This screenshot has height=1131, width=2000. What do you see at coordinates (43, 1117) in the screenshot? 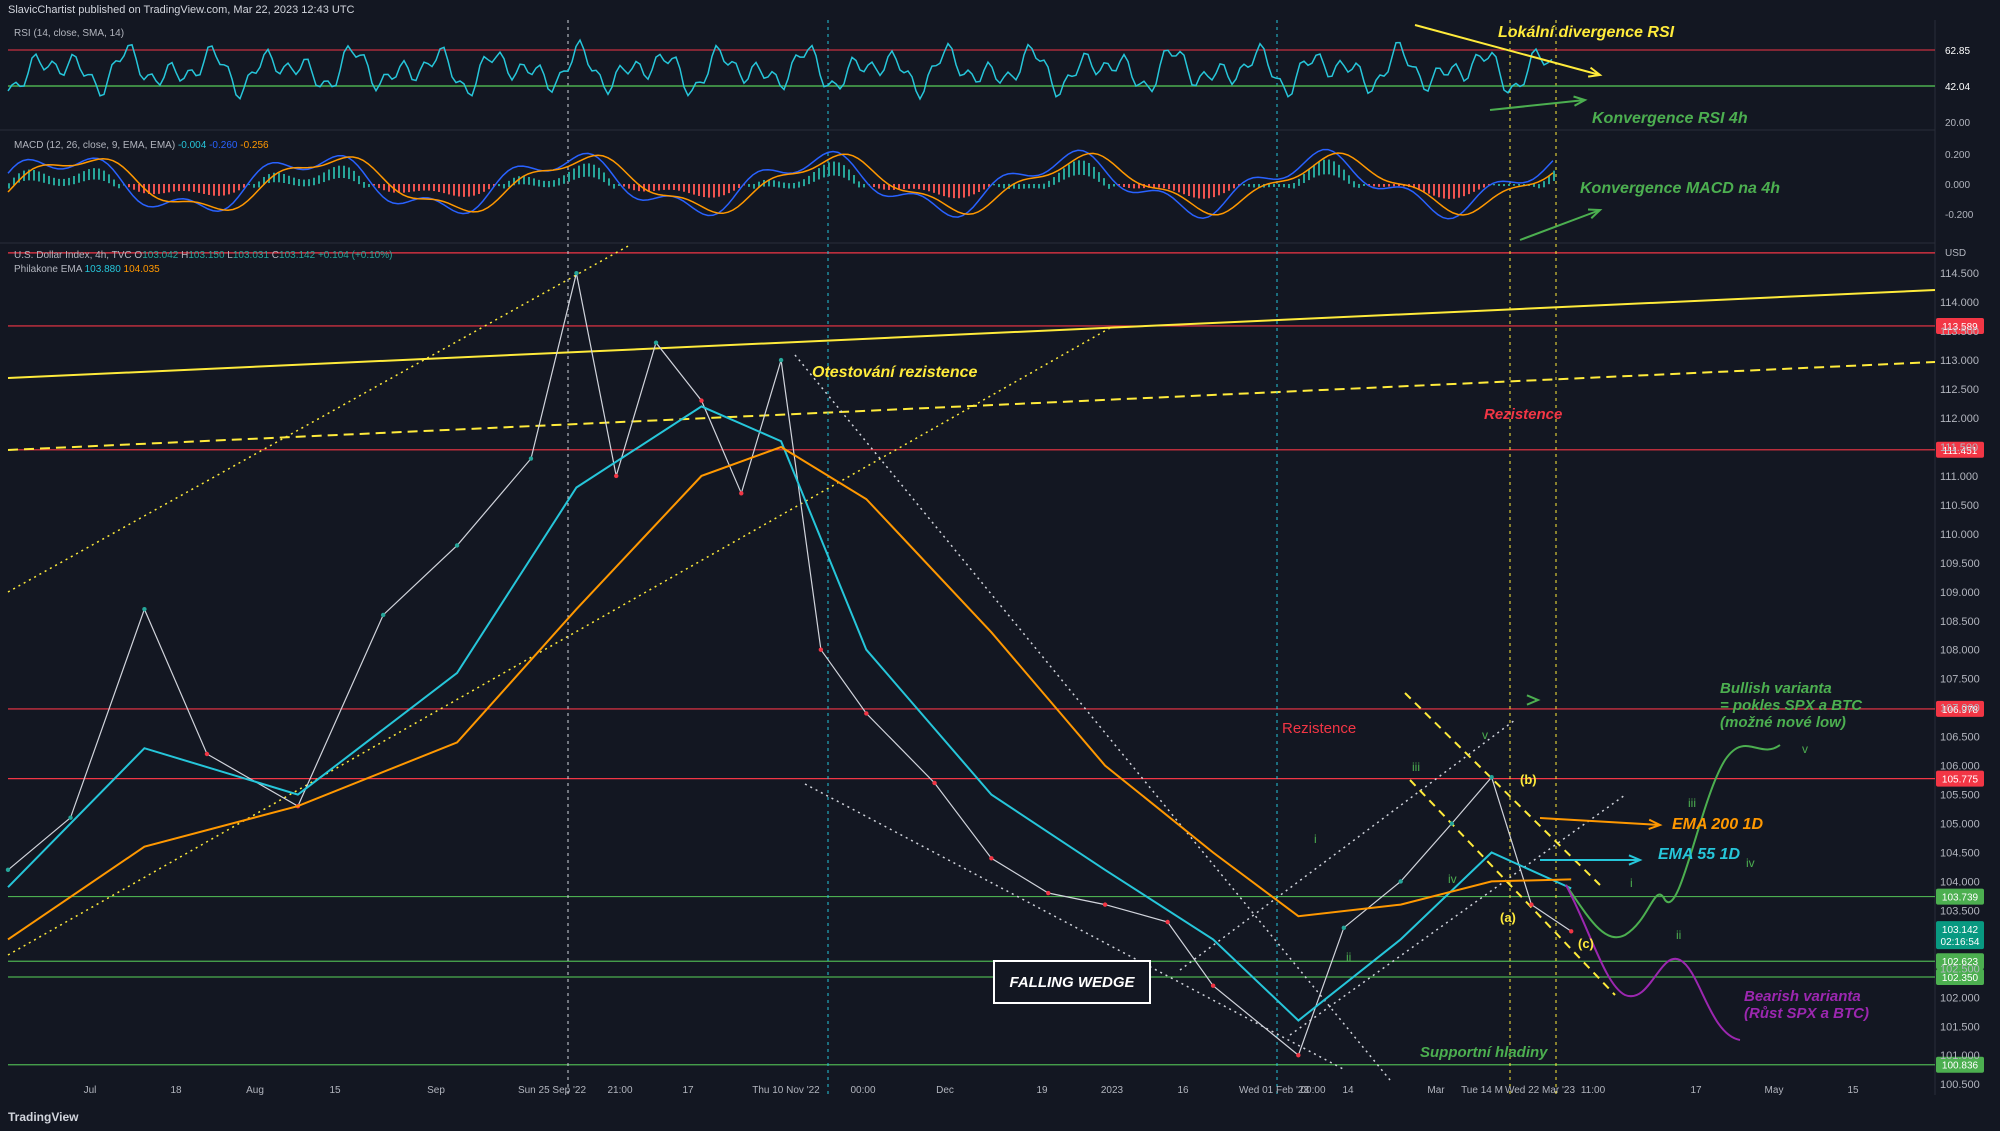
I see `tradingview-logo: TradingView` at bounding box center [43, 1117].